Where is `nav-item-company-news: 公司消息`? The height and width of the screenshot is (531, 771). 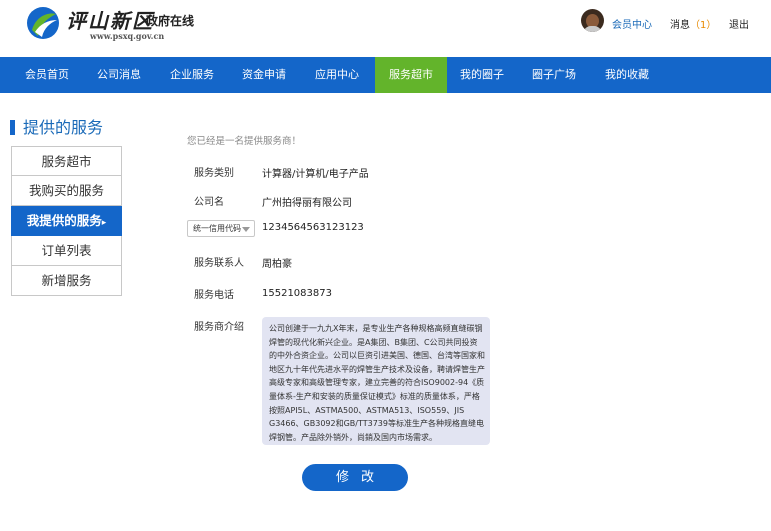
nav-item-company-news: 公司消息 is located at coordinates (119, 75).